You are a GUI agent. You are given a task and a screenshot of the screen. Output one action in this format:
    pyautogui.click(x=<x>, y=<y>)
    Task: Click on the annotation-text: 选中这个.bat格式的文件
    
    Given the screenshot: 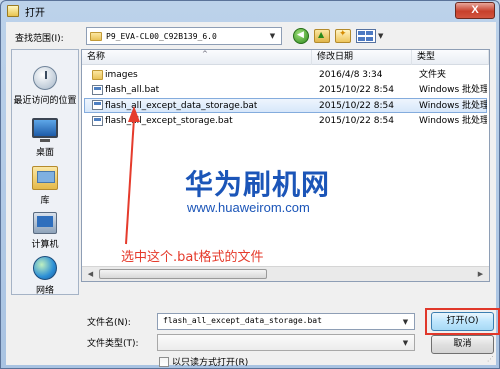 What is the action you would take?
    pyautogui.click(x=192, y=257)
    